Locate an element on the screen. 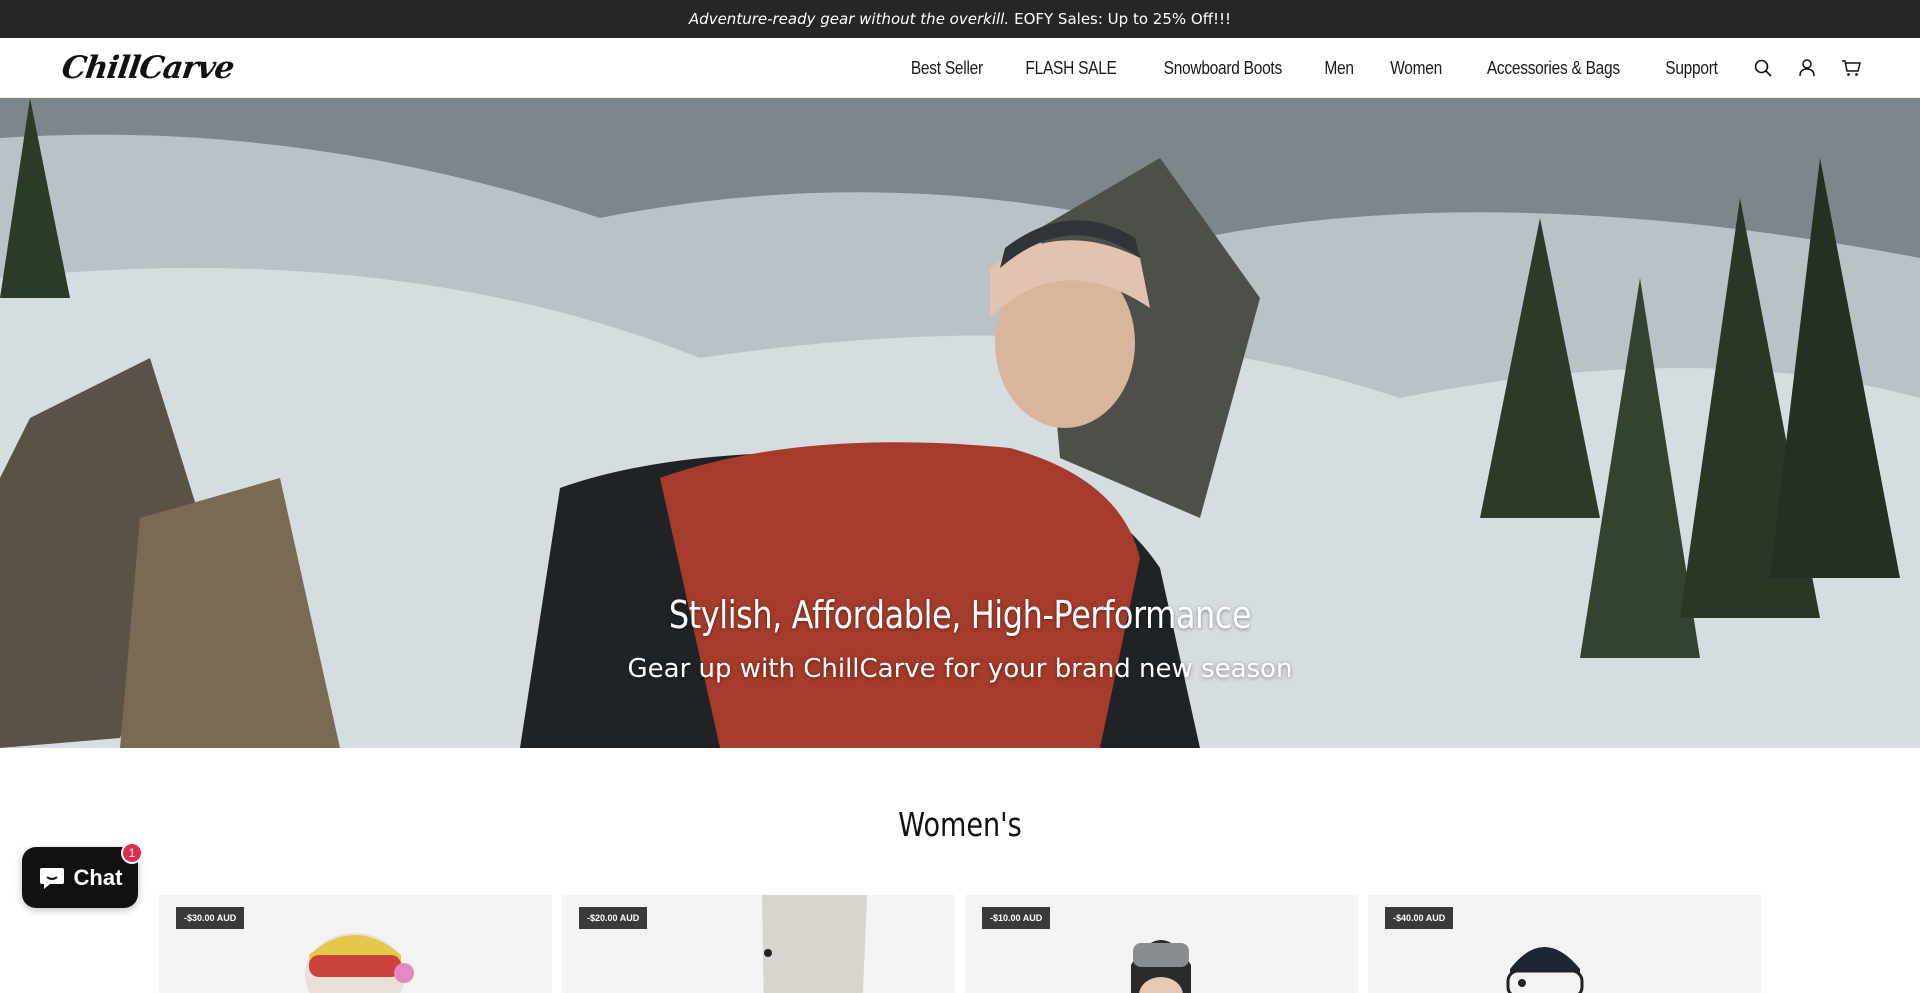  product-card: -$40.00 AUD is located at coordinates (1564, 944).